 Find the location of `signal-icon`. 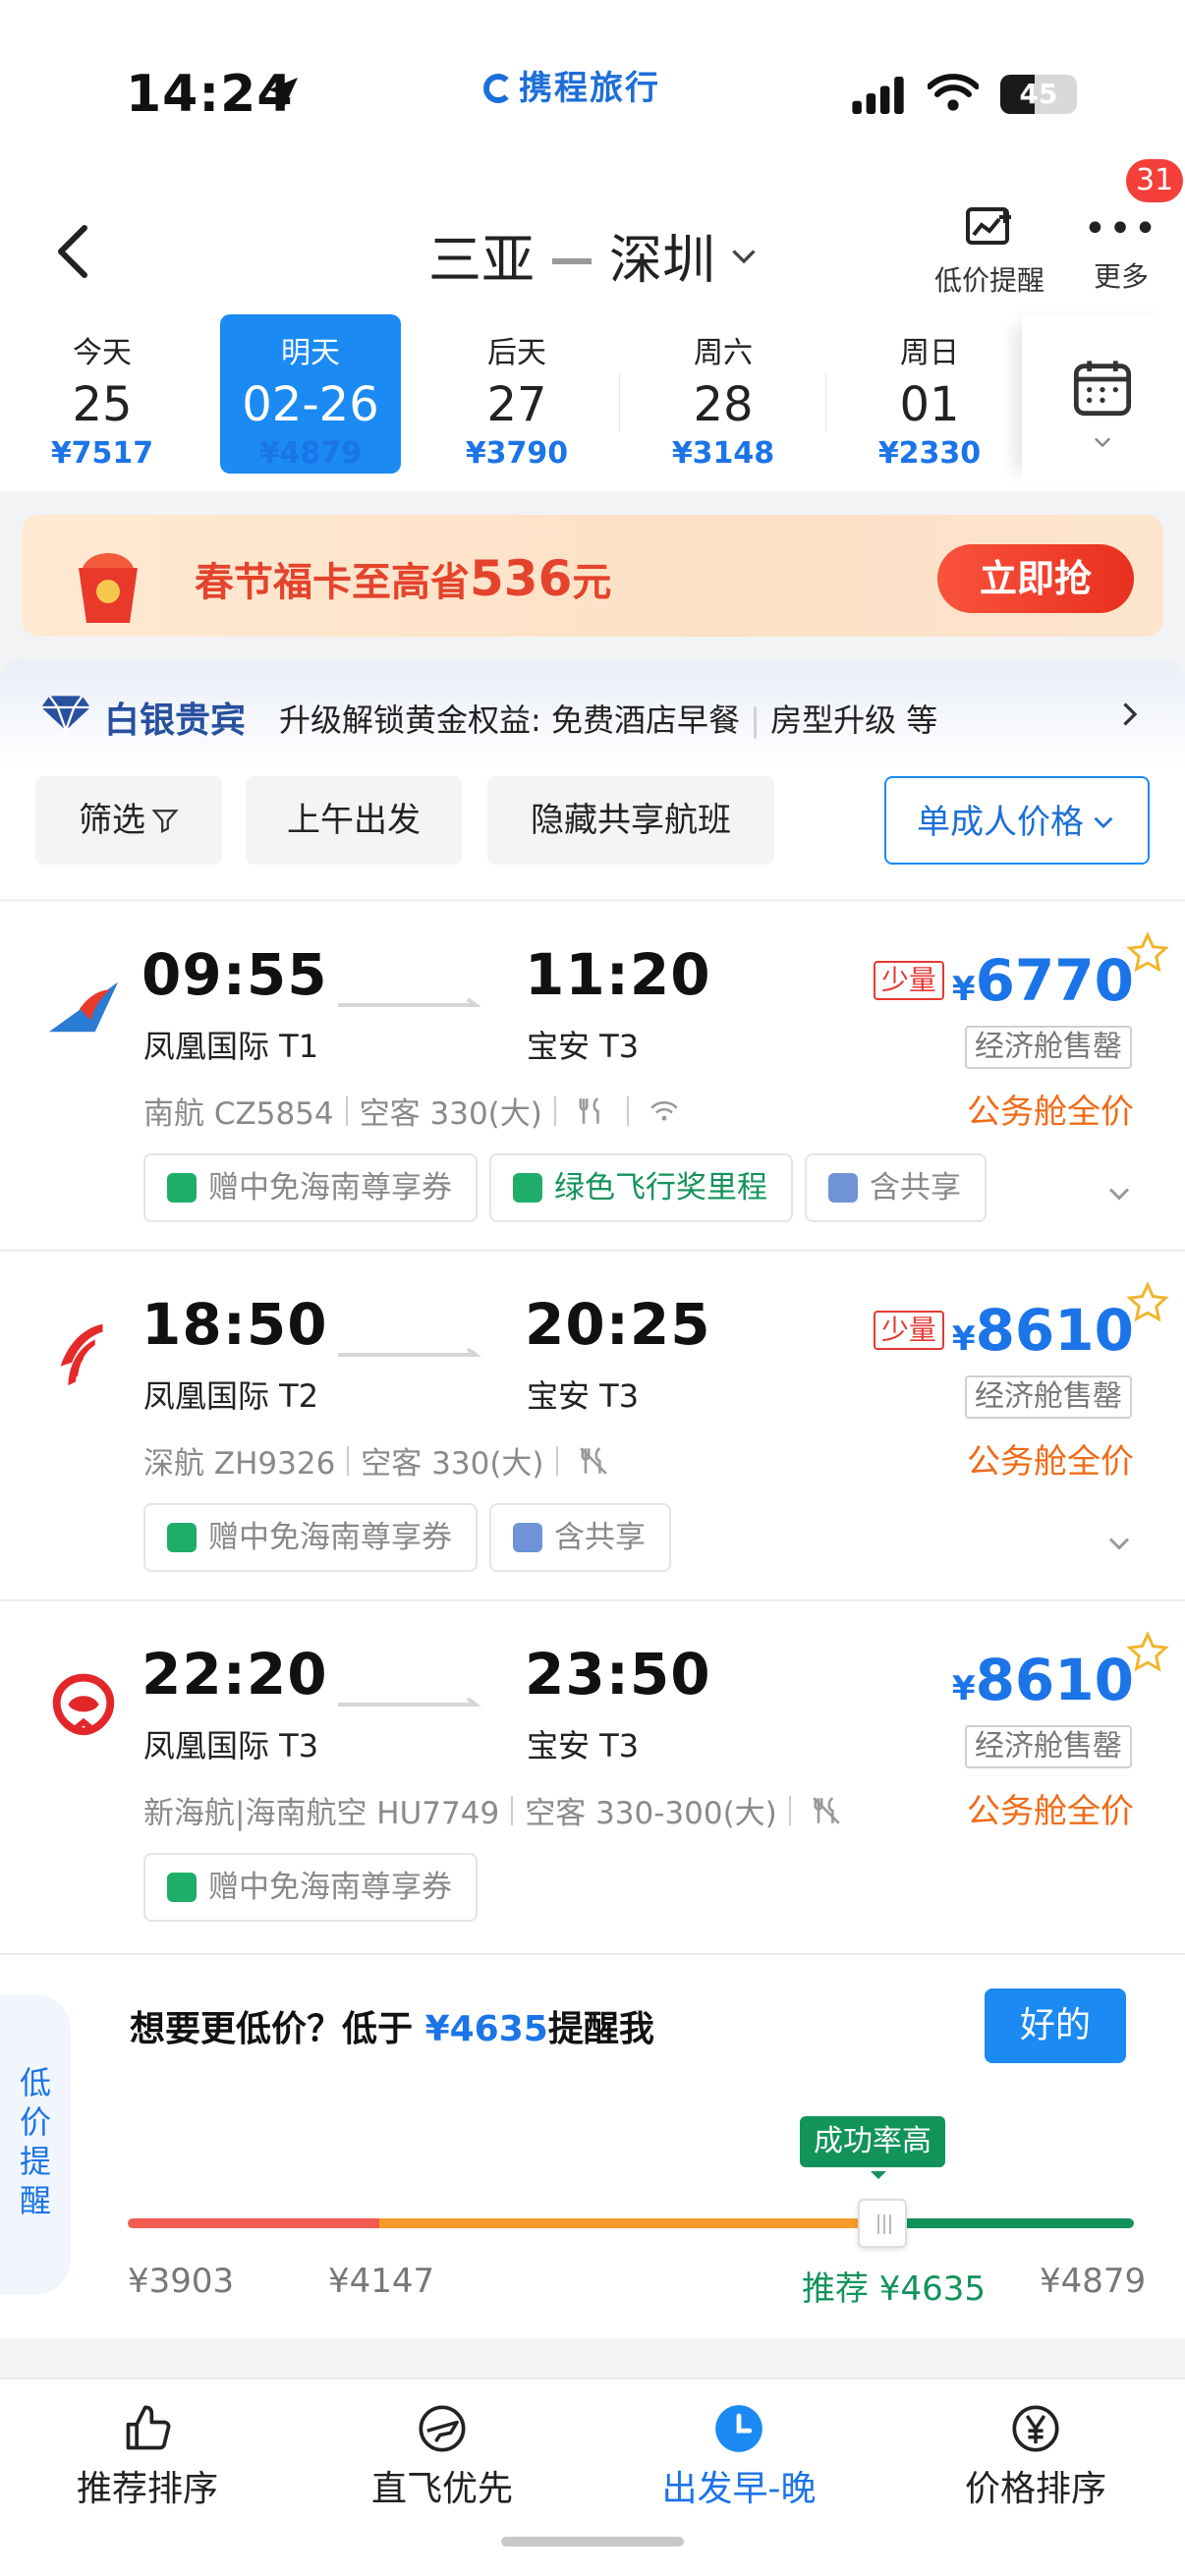

signal-icon is located at coordinates (878, 95).